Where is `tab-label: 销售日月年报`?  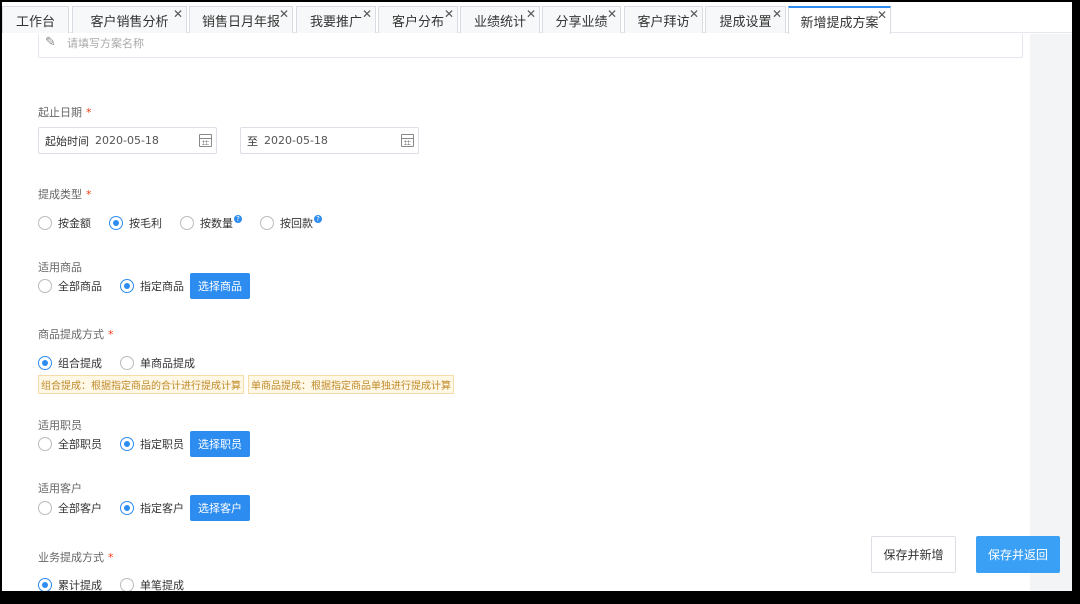 tab-label: 销售日月年报 is located at coordinates (240, 22).